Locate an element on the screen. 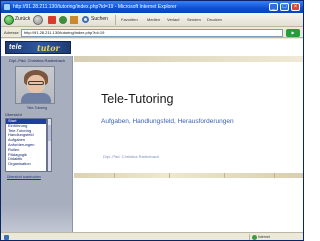  scrollbar-thumb is located at coordinates (49, 133).